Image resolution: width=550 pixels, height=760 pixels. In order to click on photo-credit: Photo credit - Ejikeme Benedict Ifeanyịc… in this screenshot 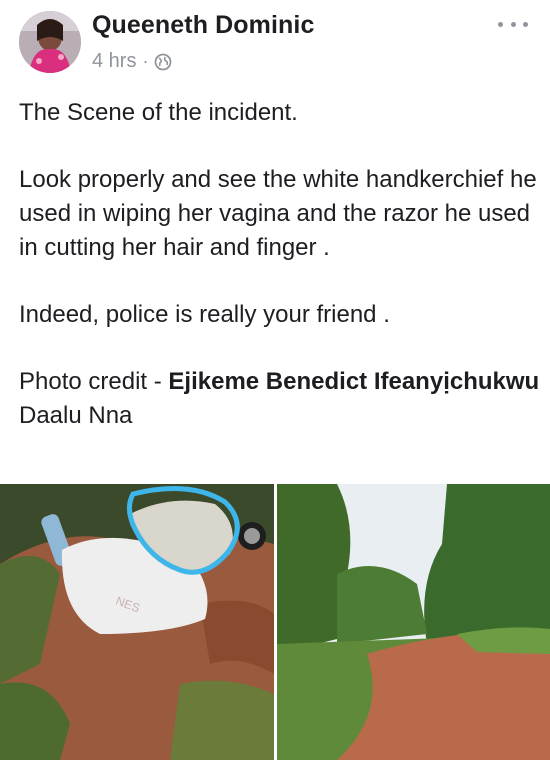, I will do `click(281, 399)`.